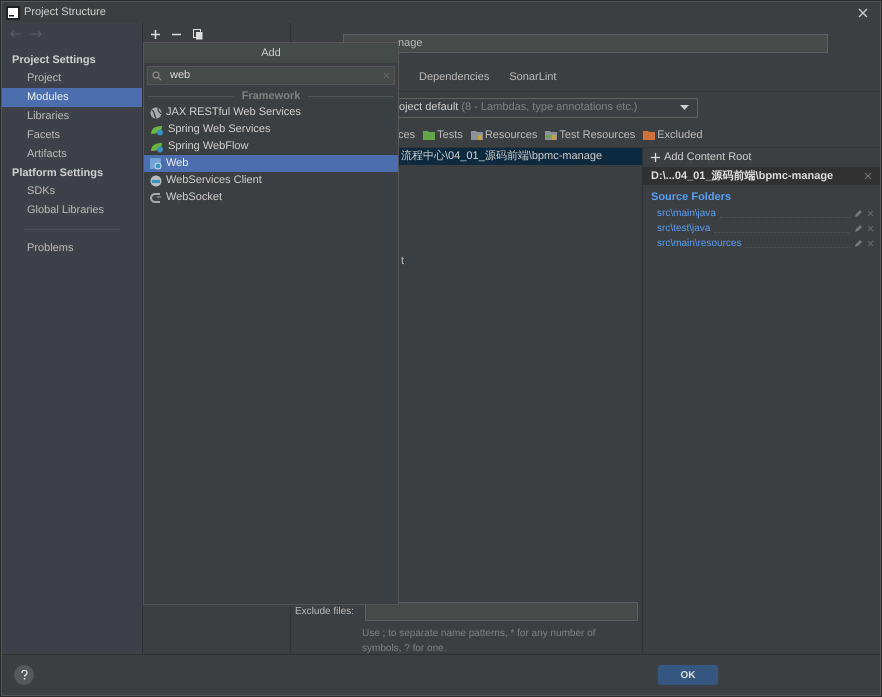 The image size is (882, 697). What do you see at coordinates (72, 116) in the screenshot?
I see `sidebar-item: Libraries` at bounding box center [72, 116].